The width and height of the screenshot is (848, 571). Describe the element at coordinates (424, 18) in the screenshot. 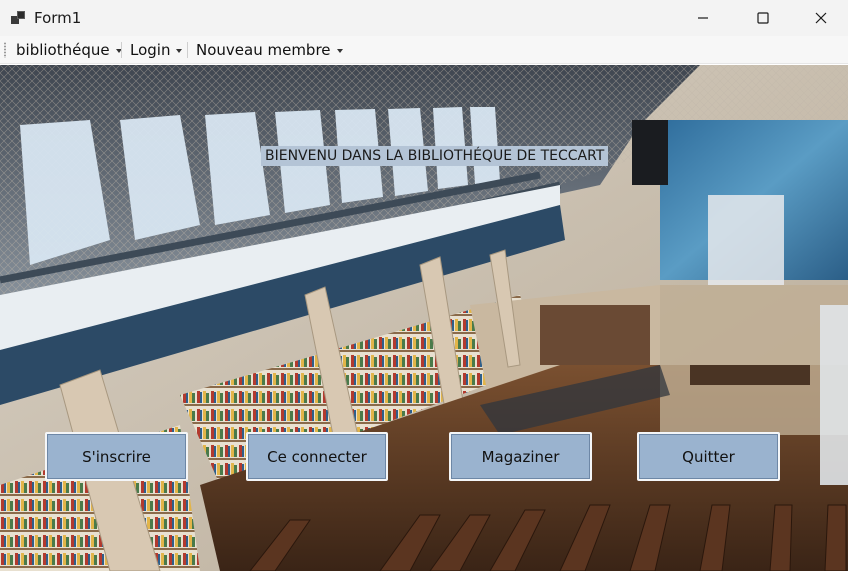

I see `title-bar: Form1` at that location.